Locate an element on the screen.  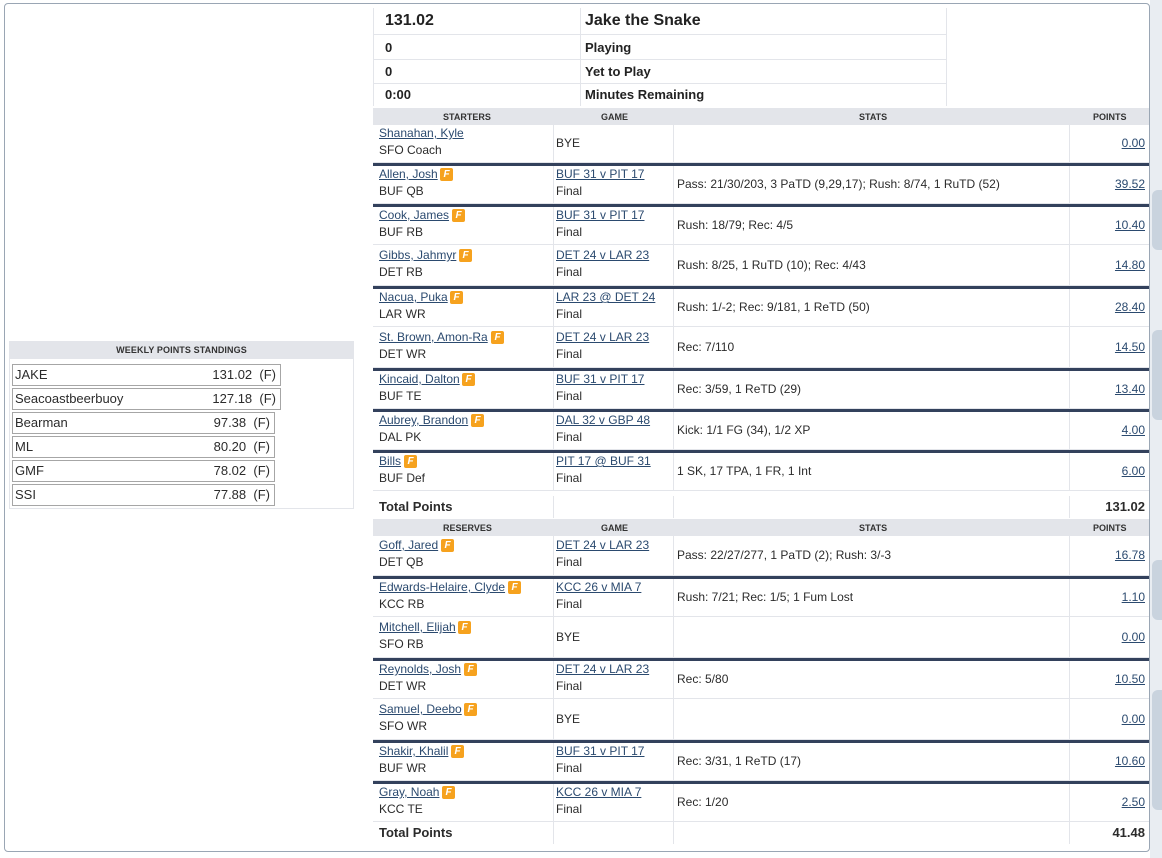
col-reserves: RESERVES is located at coordinates (467, 528).